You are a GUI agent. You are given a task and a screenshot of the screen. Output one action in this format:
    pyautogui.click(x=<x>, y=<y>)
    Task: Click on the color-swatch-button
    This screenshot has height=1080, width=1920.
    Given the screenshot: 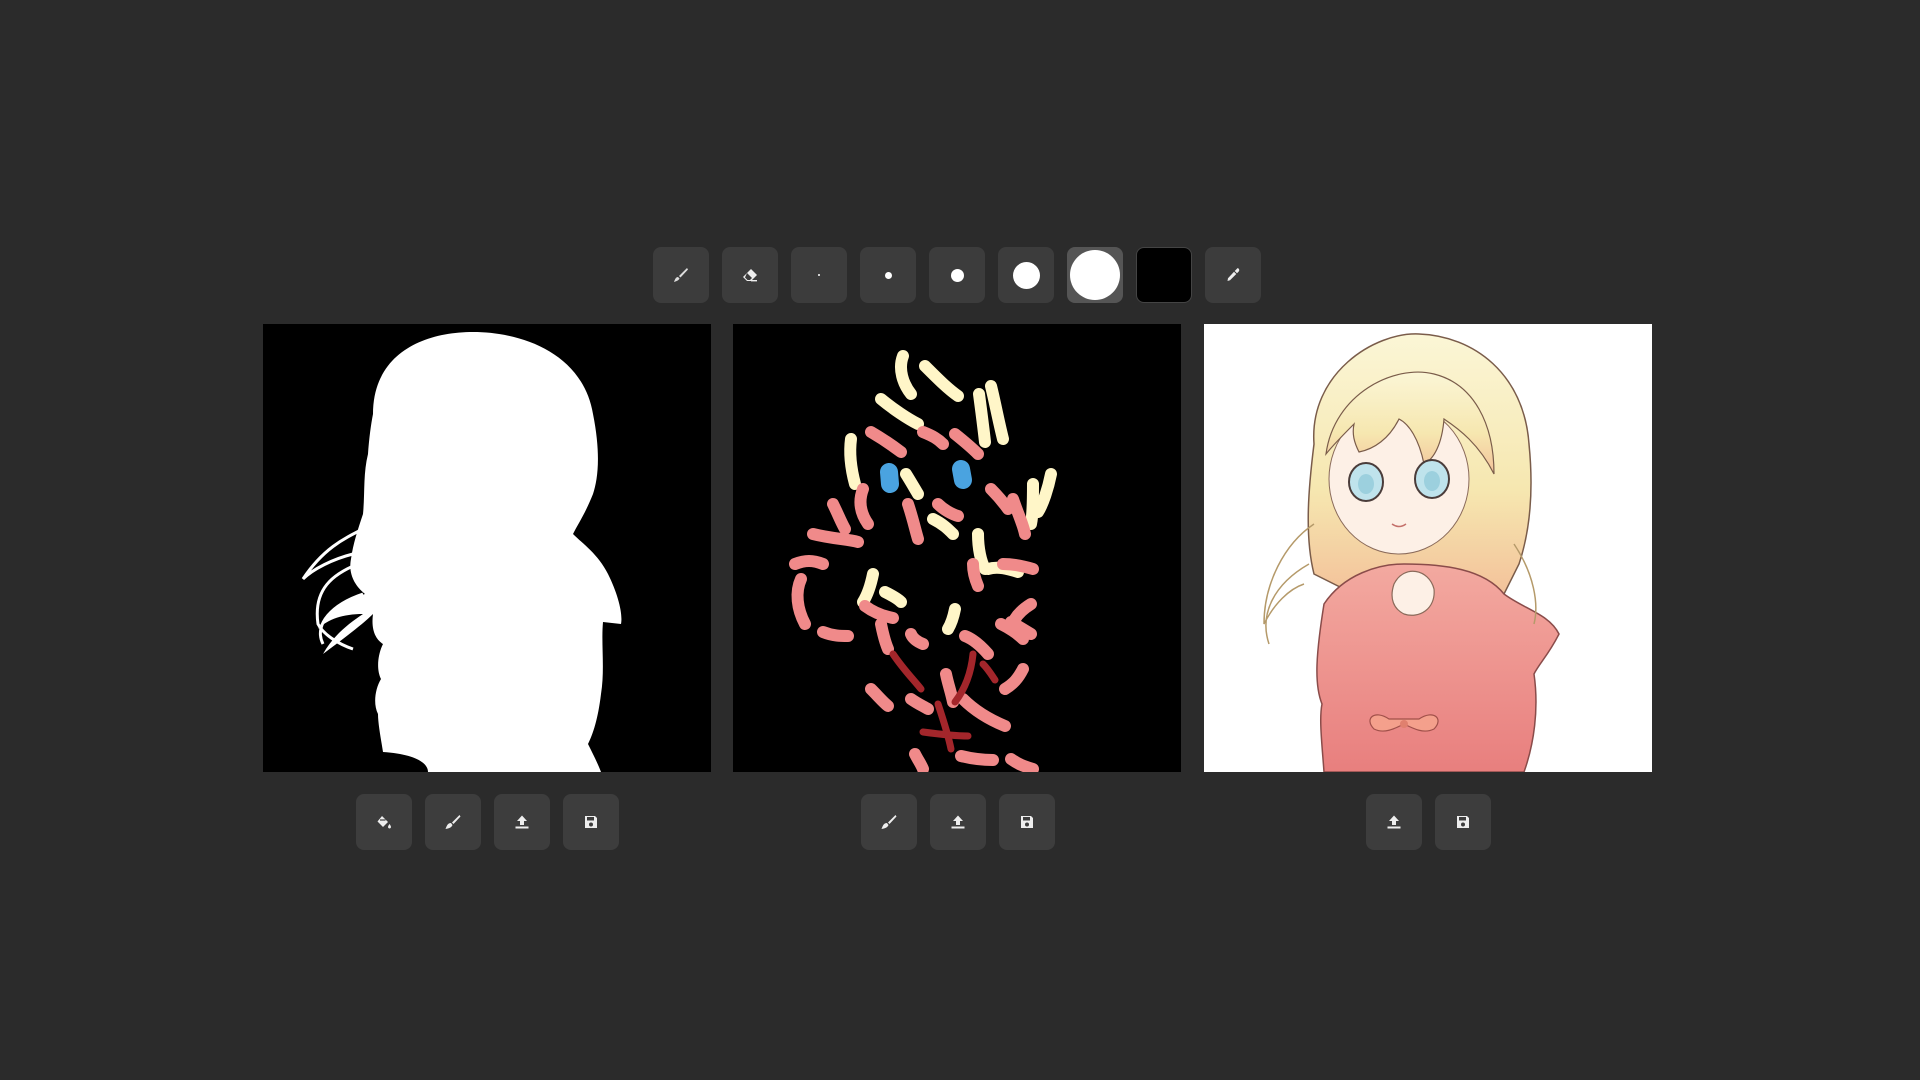 What is the action you would take?
    pyautogui.click(x=1164, y=275)
    